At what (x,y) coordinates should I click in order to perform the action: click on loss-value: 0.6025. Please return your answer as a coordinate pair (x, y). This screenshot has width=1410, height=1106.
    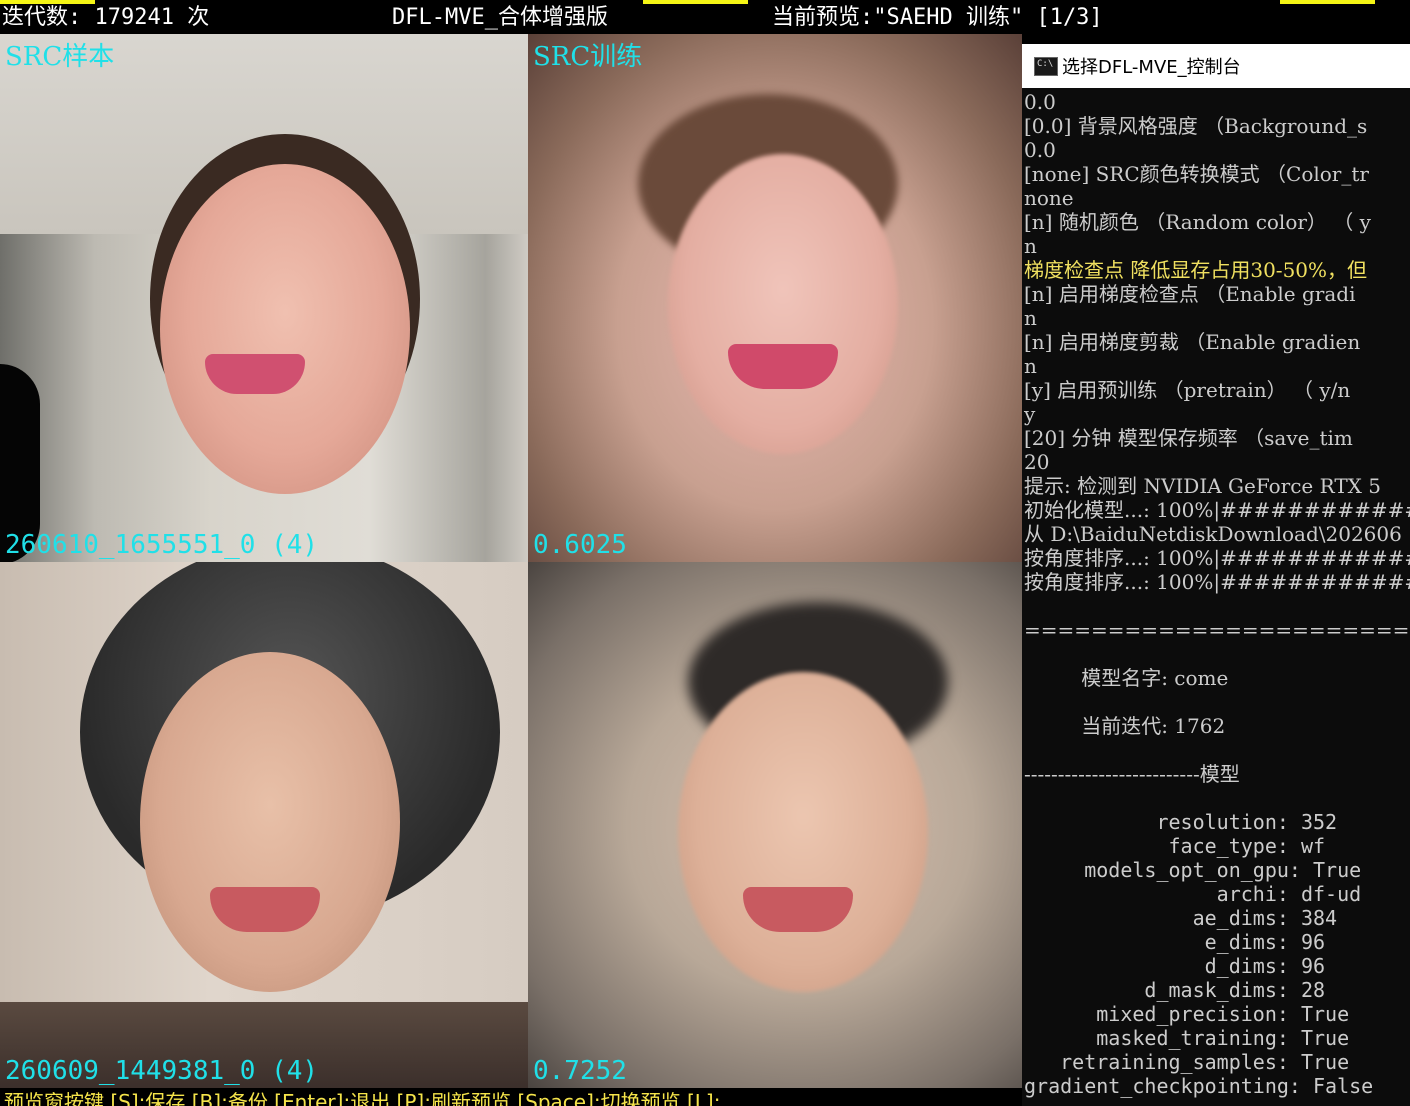
    Looking at the image, I should click on (580, 545).